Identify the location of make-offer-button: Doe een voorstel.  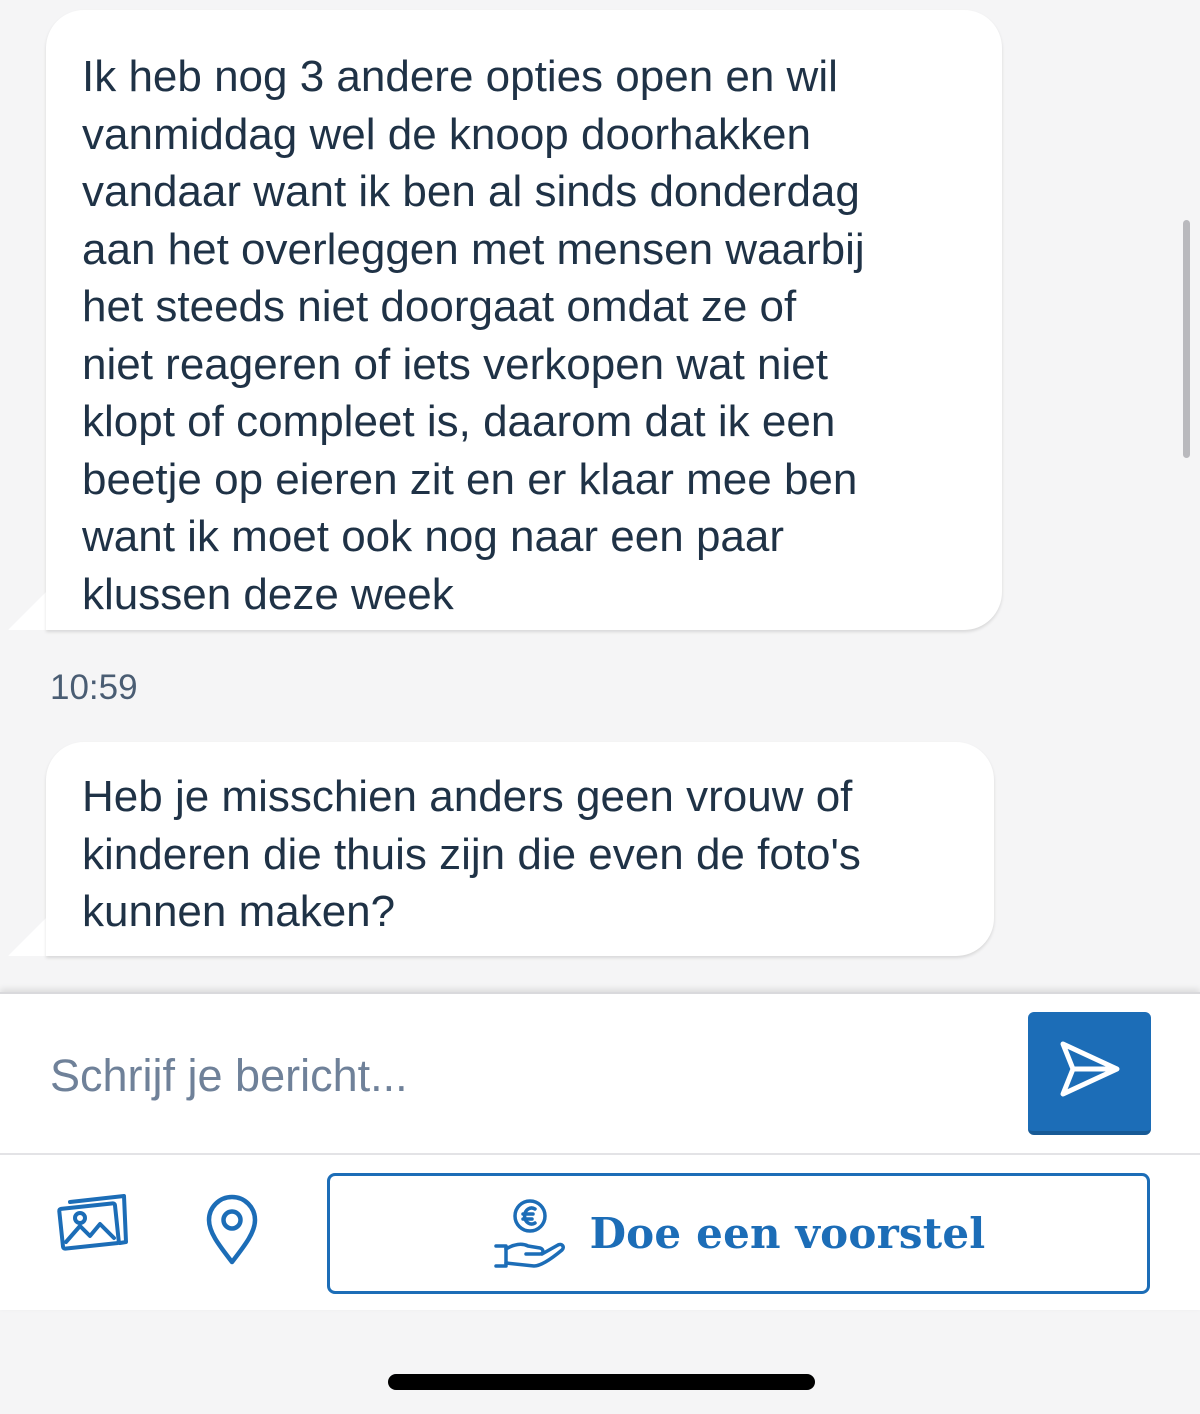
(738, 1233).